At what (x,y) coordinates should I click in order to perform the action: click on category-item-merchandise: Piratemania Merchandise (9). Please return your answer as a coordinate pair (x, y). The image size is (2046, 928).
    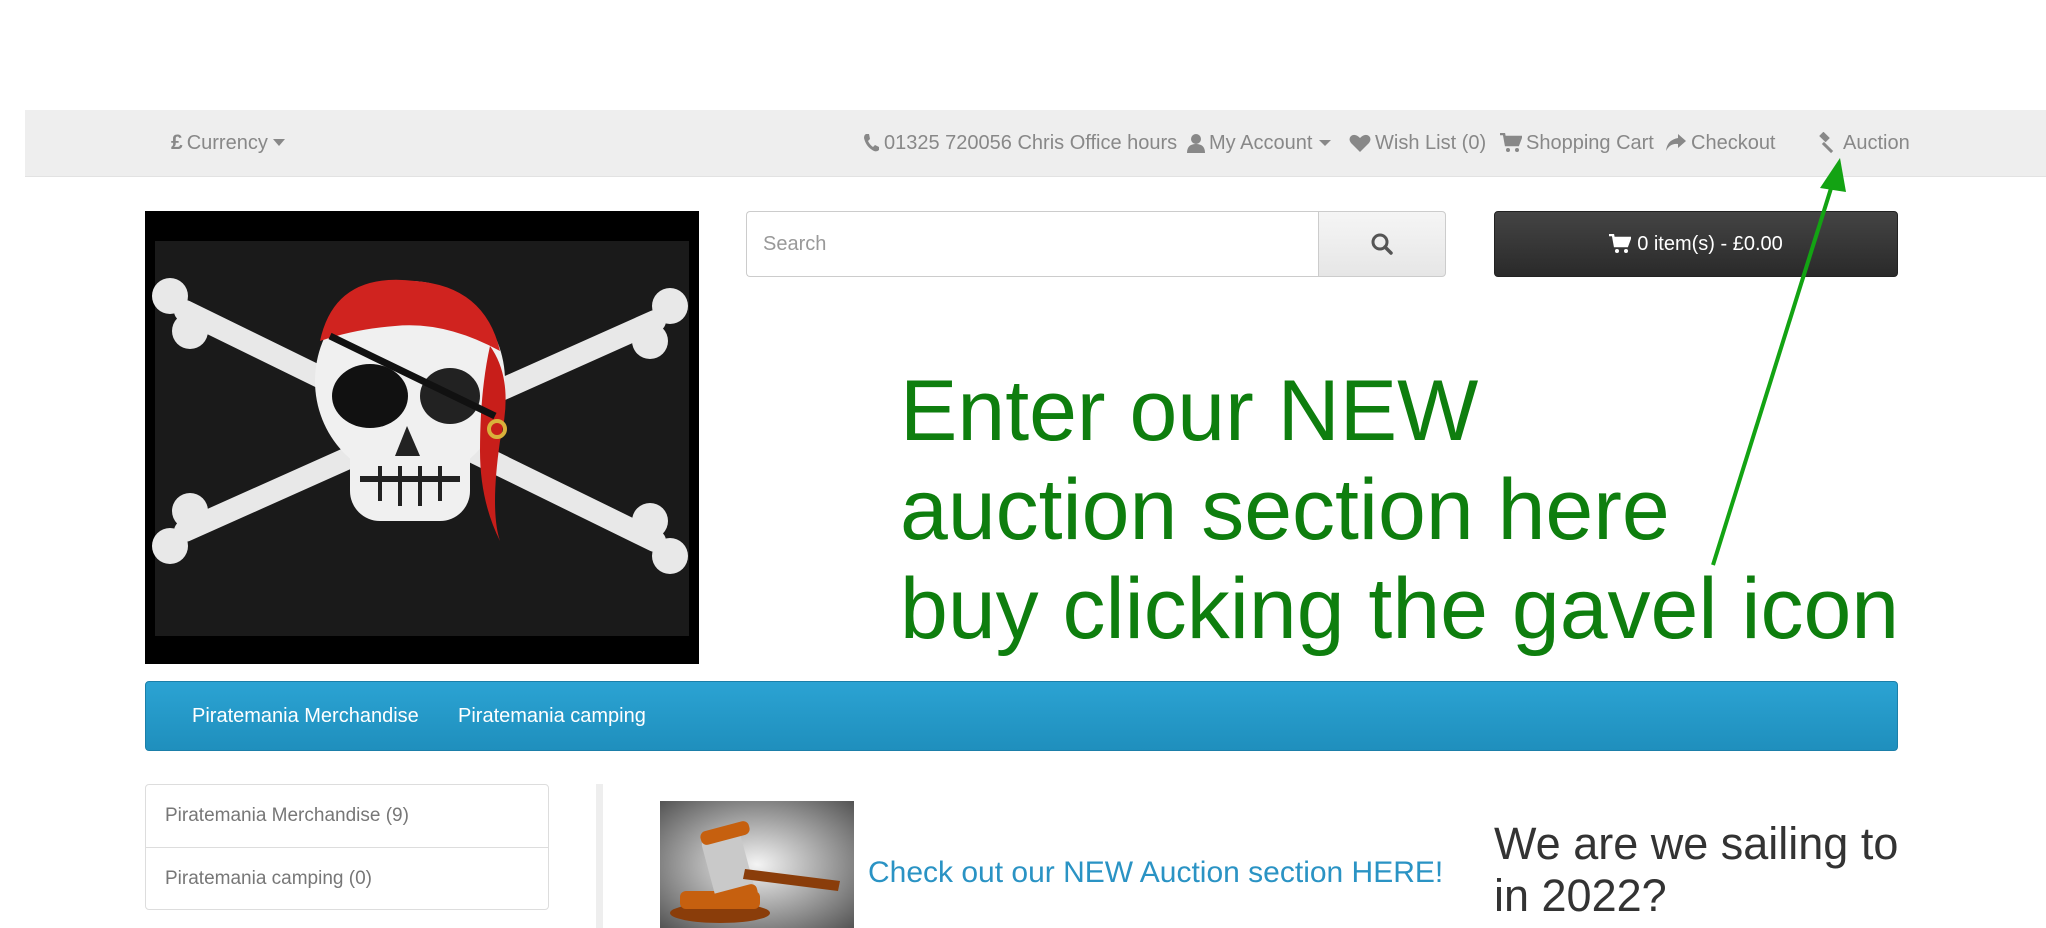
    Looking at the image, I should click on (347, 816).